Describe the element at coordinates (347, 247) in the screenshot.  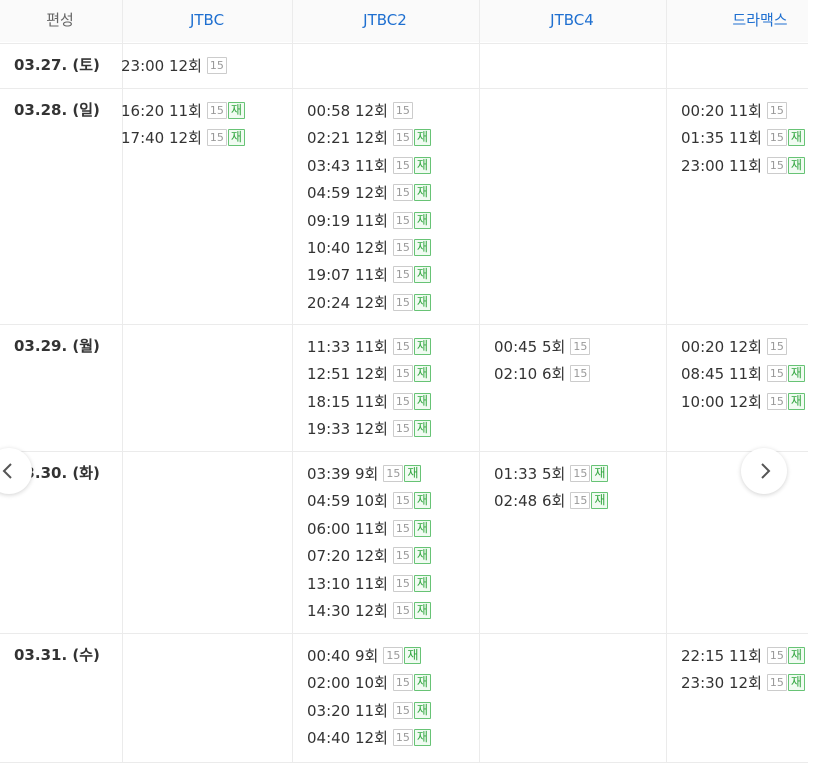
I see `air-time: 10:40 12회` at that location.